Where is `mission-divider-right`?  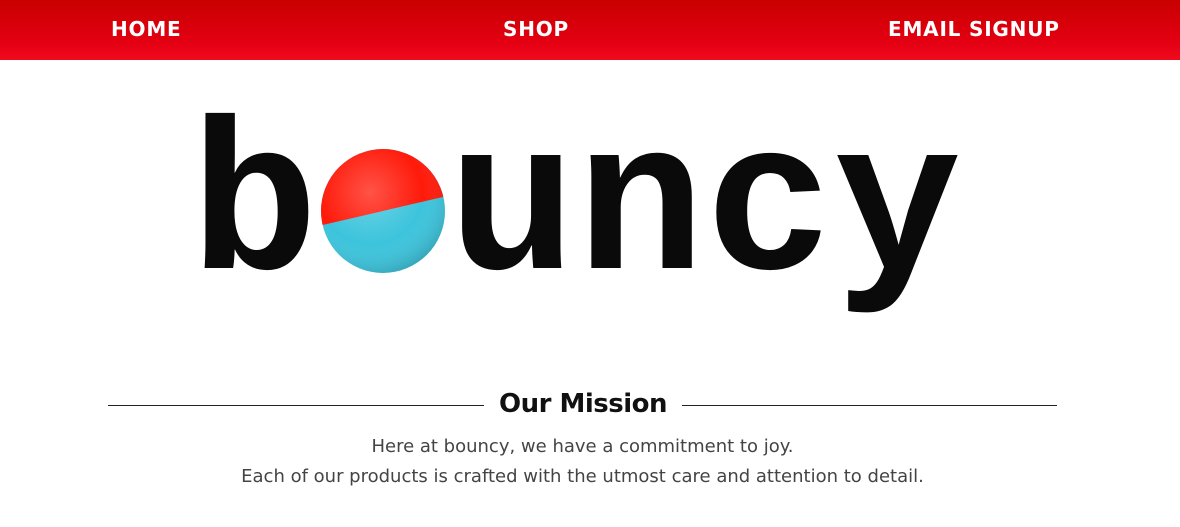 mission-divider-right is located at coordinates (869, 405).